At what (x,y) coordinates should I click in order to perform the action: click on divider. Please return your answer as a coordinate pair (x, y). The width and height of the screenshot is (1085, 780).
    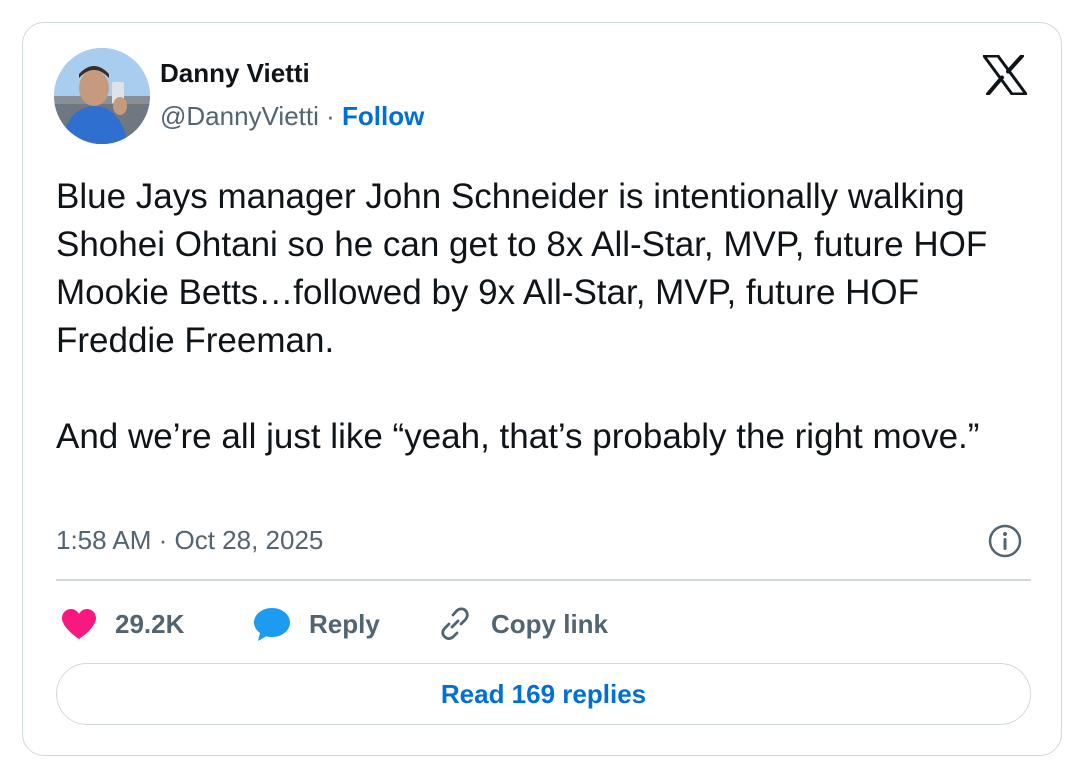
    Looking at the image, I should click on (543, 580).